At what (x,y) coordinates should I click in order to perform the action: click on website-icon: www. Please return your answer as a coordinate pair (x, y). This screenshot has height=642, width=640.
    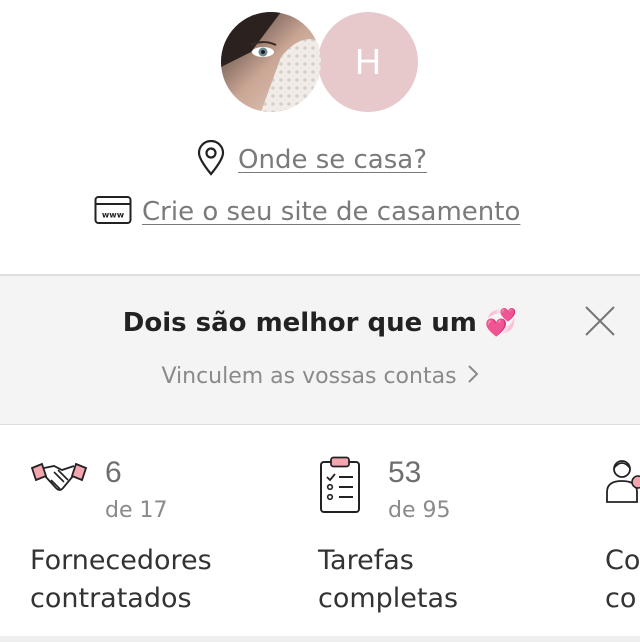
    Looking at the image, I should click on (113, 212).